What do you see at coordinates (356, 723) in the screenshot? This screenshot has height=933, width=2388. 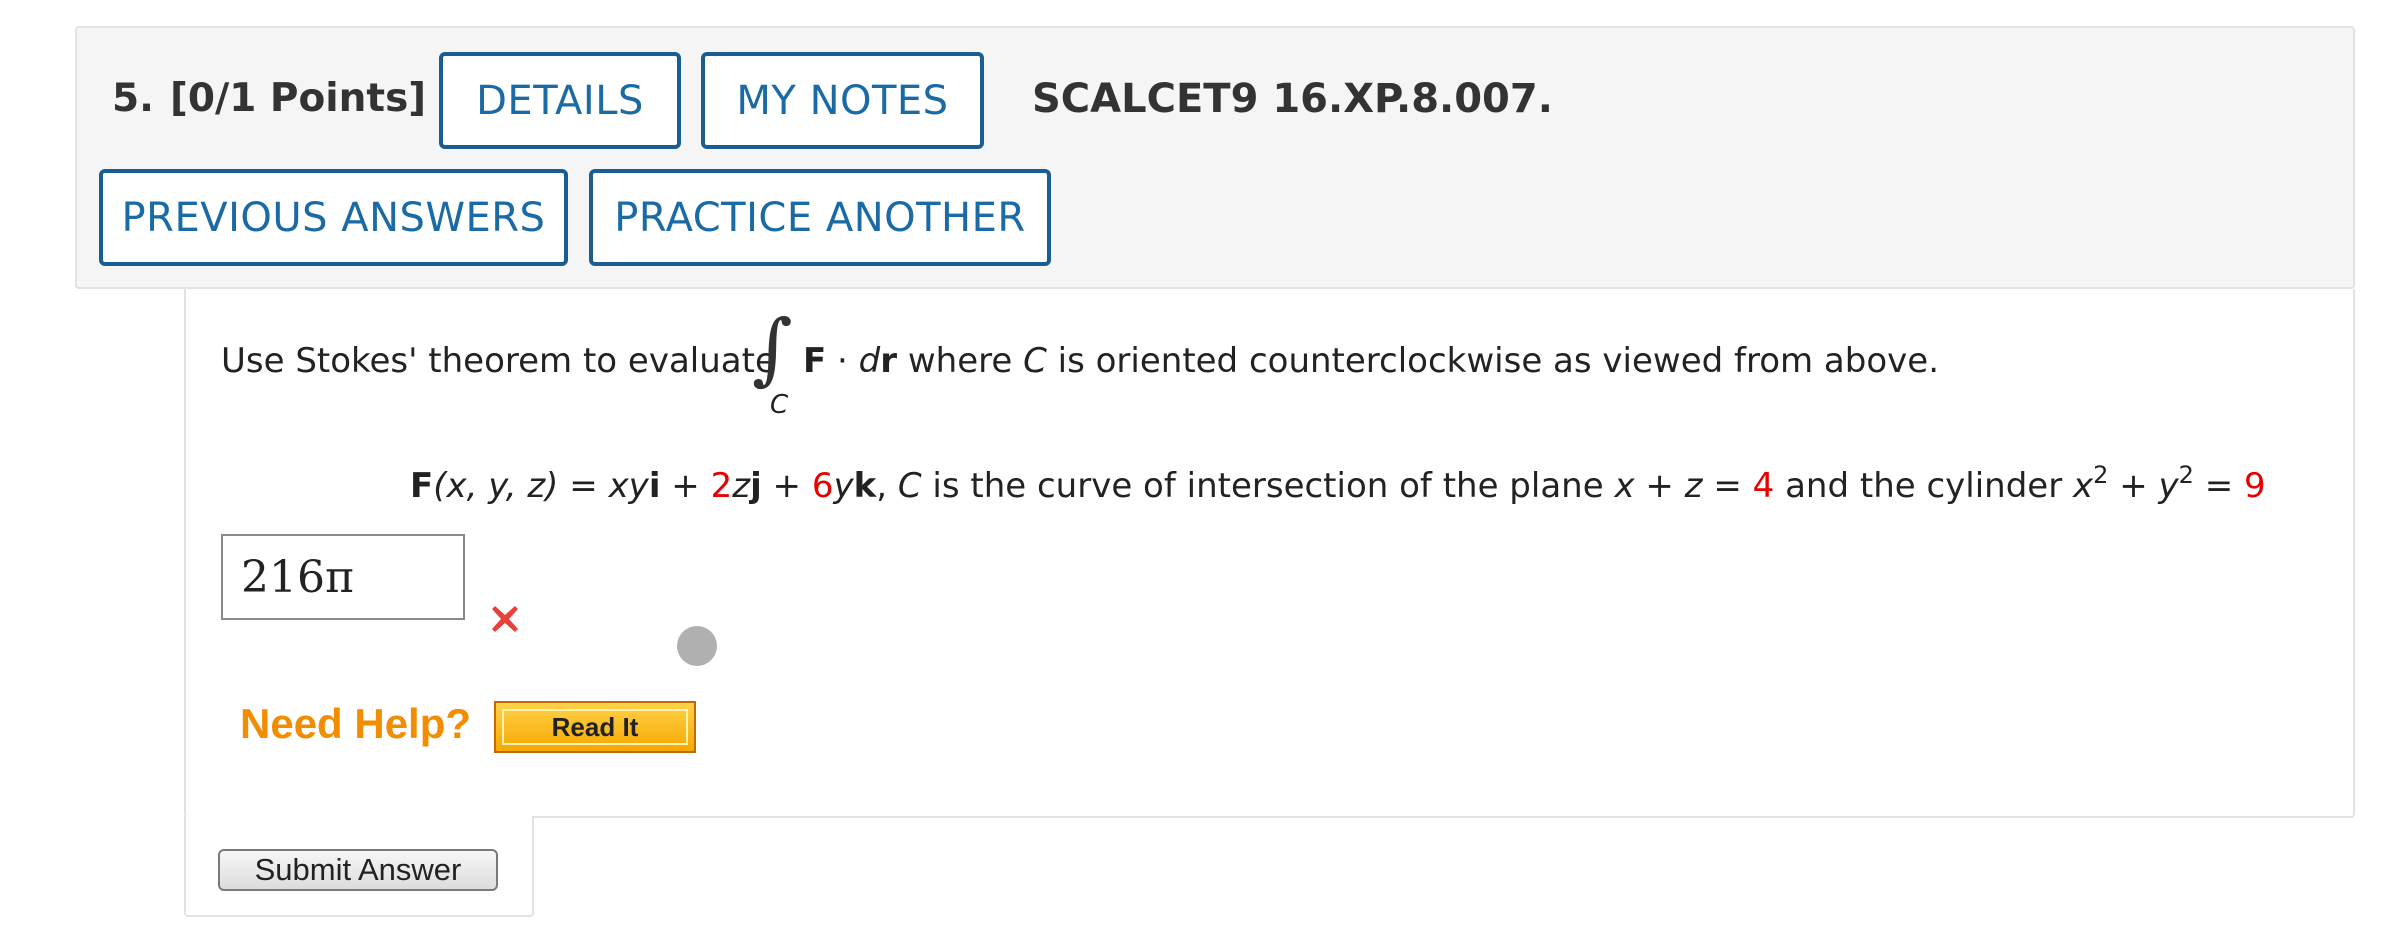 I see `need-help-label: Need Help?` at bounding box center [356, 723].